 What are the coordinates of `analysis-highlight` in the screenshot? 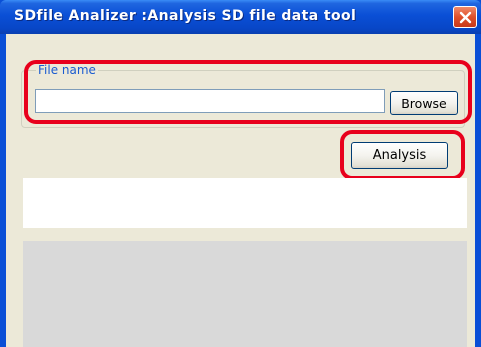 It's located at (402, 155).